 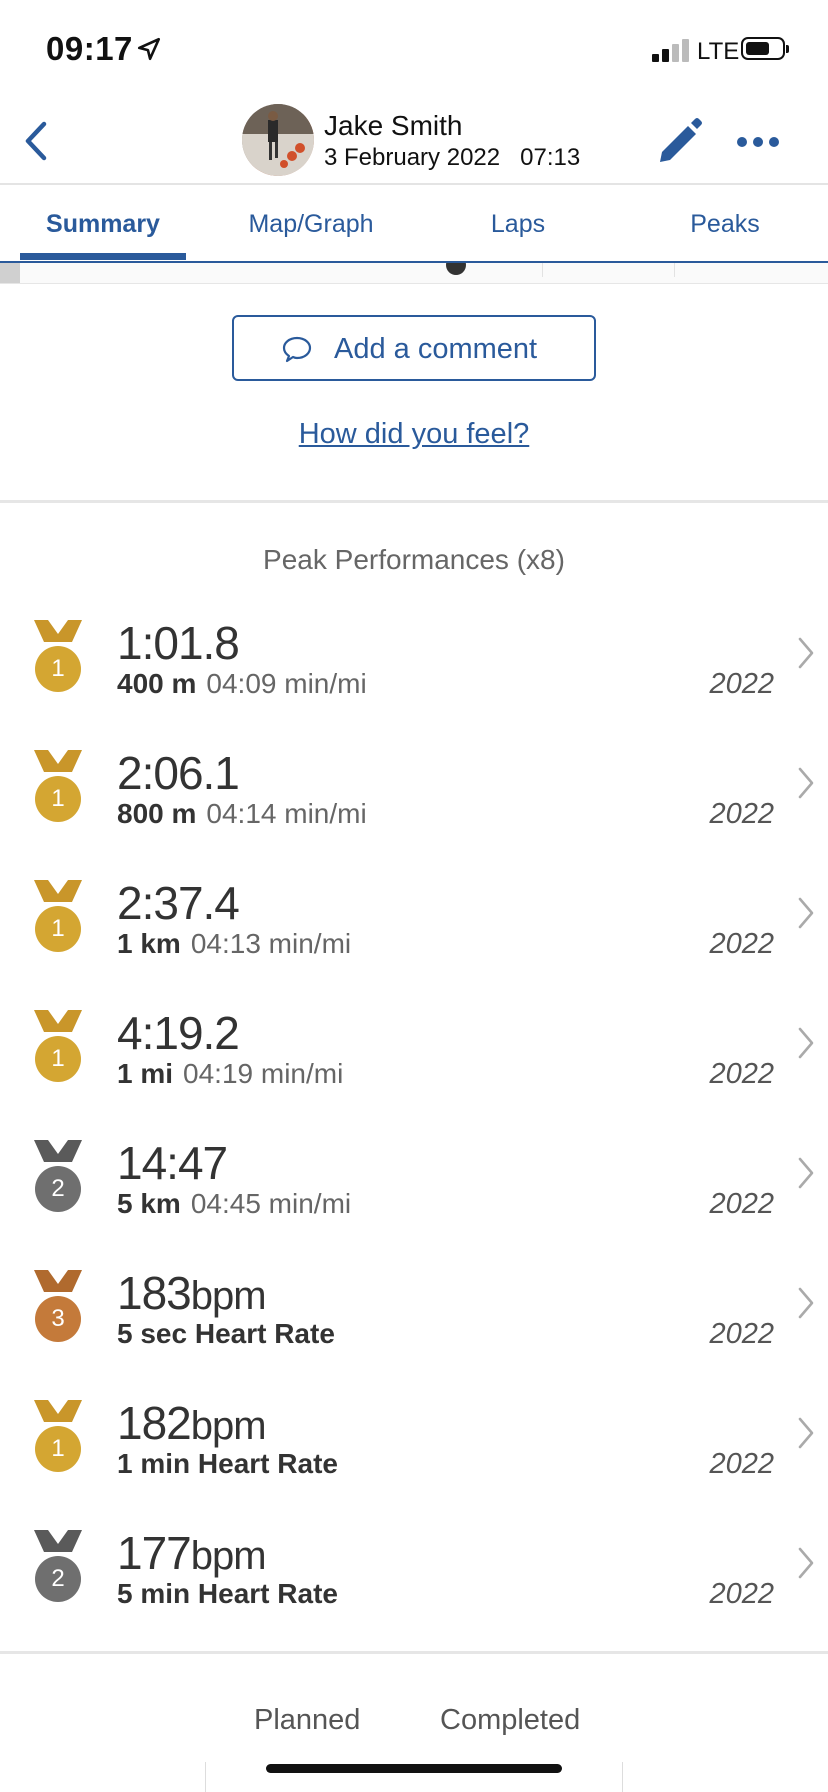 I want to click on peak-row: 1 4:19.2 1 mi 04:19 min/mi 2022, so click(x=414, y=1071).